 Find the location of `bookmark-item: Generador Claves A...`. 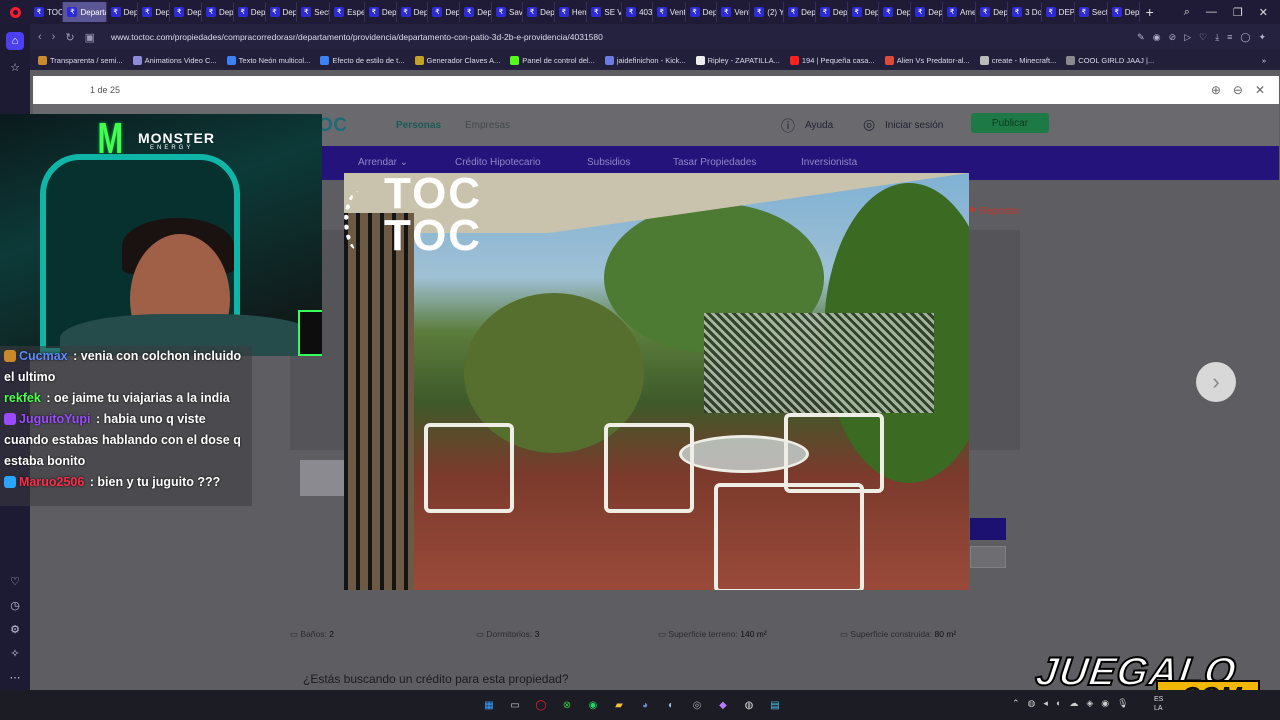

bookmark-item: Generador Claves A... is located at coordinates (457, 60).